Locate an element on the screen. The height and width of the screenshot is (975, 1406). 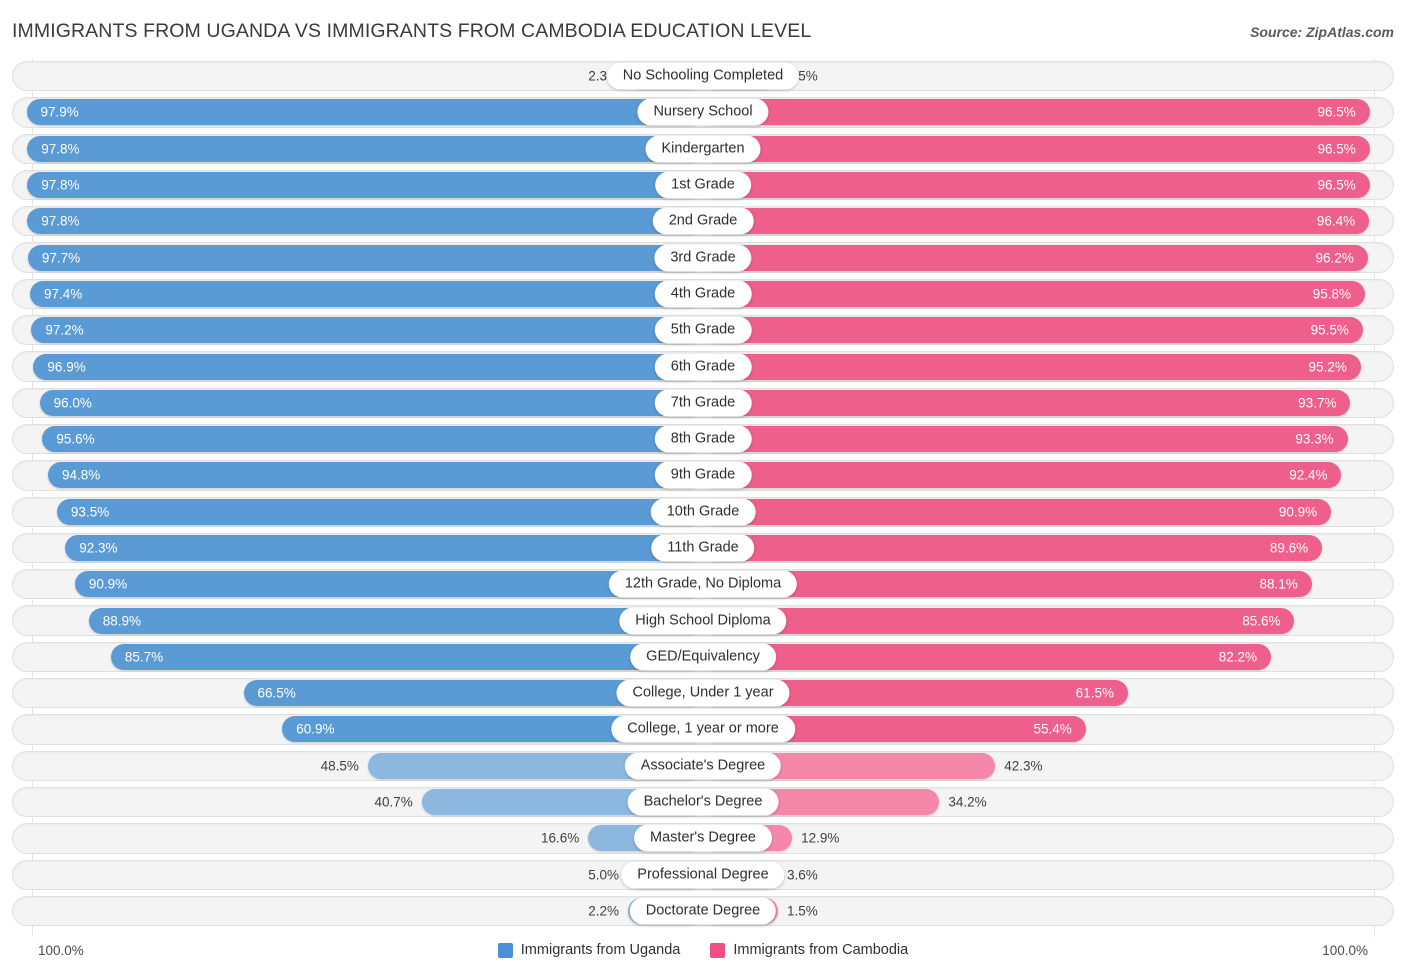
category-label: 12th Grade, No Diploma is located at coordinates (703, 584).